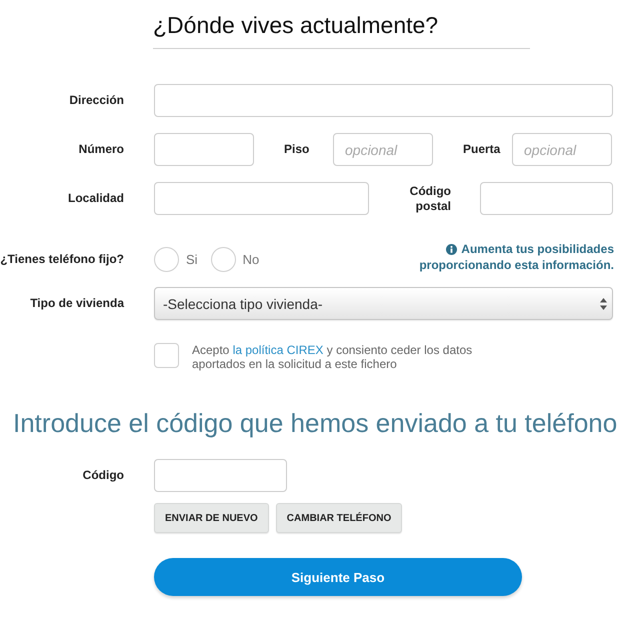 The width and height of the screenshot is (626, 618). Describe the element at coordinates (297, 149) in the screenshot. I see `field-label: Piso` at that location.